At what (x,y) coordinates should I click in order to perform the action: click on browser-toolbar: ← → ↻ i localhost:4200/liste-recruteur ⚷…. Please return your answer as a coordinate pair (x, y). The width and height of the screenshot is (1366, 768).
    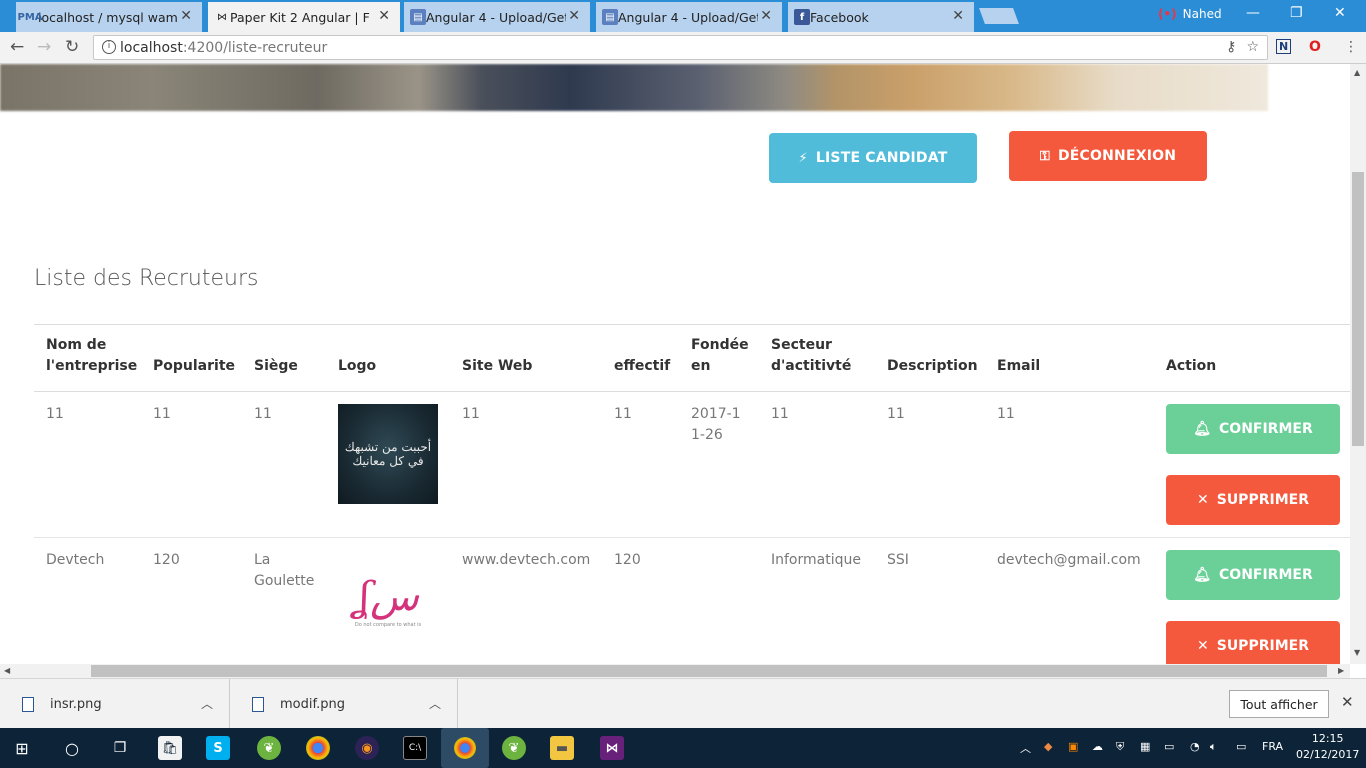
    Looking at the image, I should click on (683, 48).